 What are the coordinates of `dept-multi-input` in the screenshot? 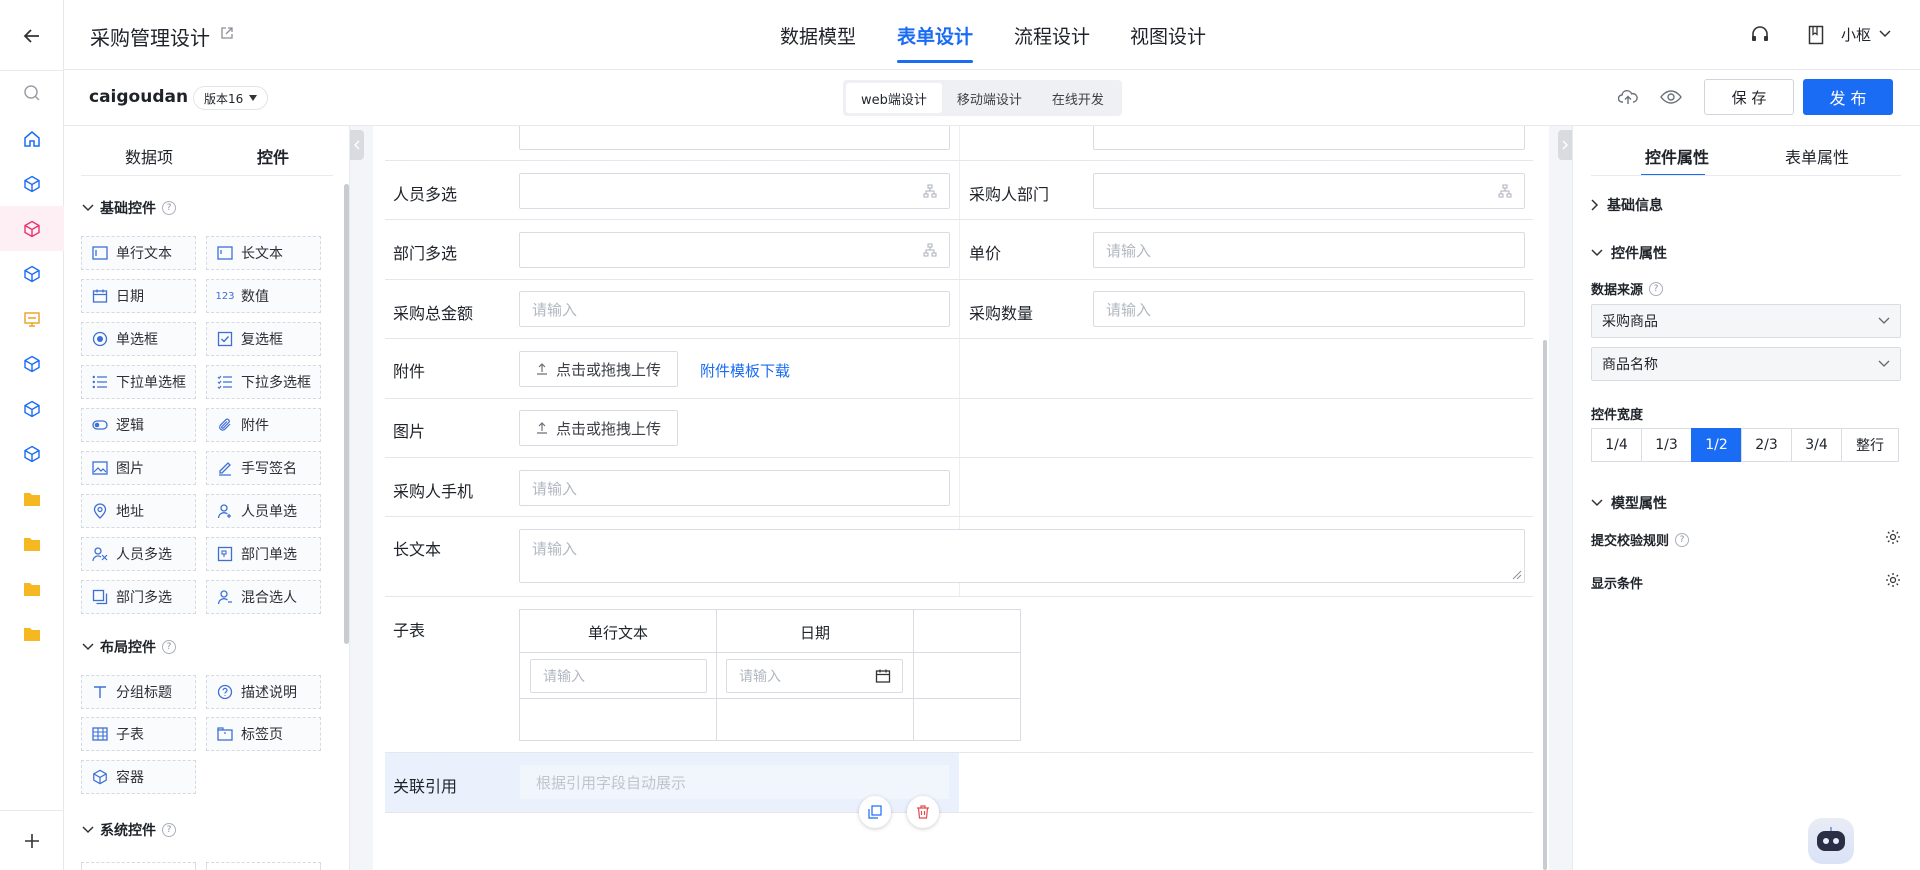 It's located at (734, 250).